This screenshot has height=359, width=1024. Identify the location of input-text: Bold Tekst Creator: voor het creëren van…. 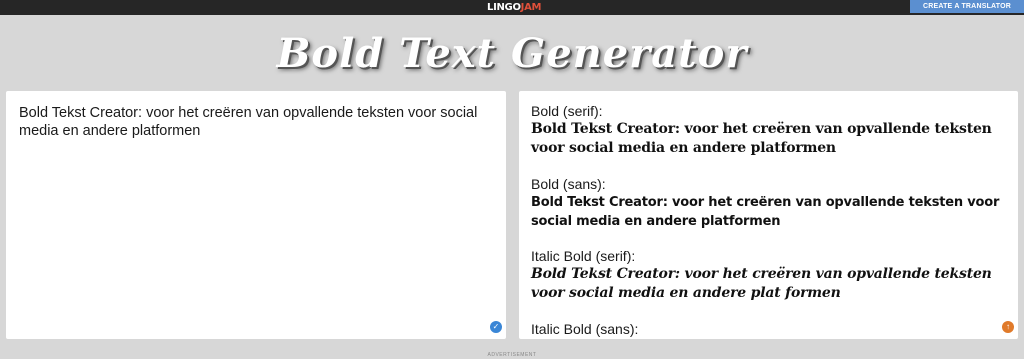
(248, 122).